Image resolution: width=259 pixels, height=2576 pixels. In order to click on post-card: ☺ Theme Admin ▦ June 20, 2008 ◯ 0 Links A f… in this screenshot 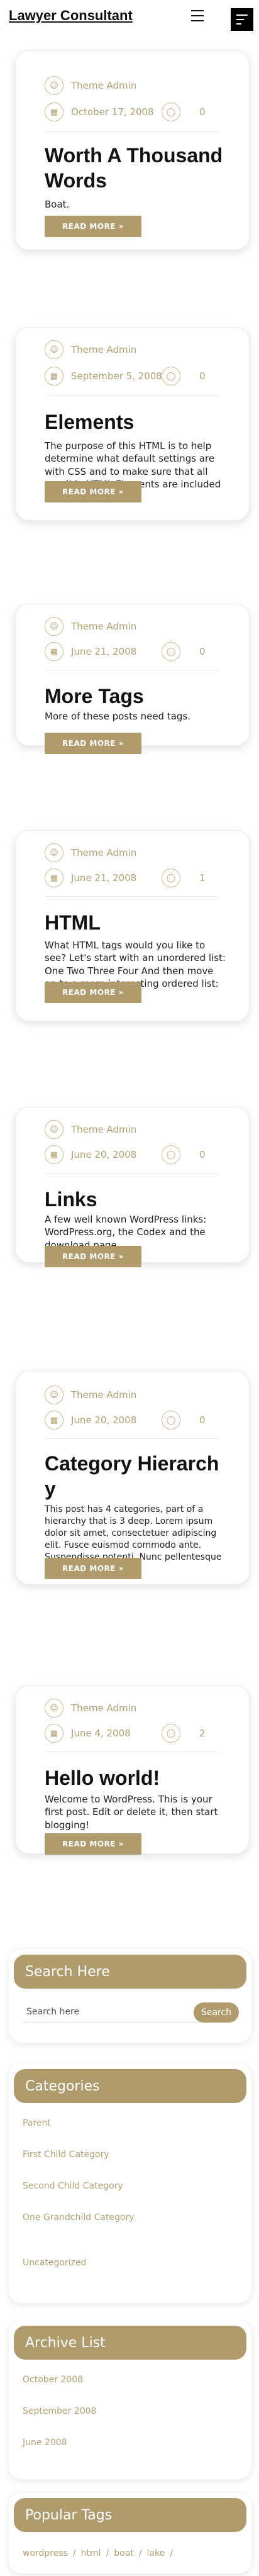, I will do `click(132, 1187)`.